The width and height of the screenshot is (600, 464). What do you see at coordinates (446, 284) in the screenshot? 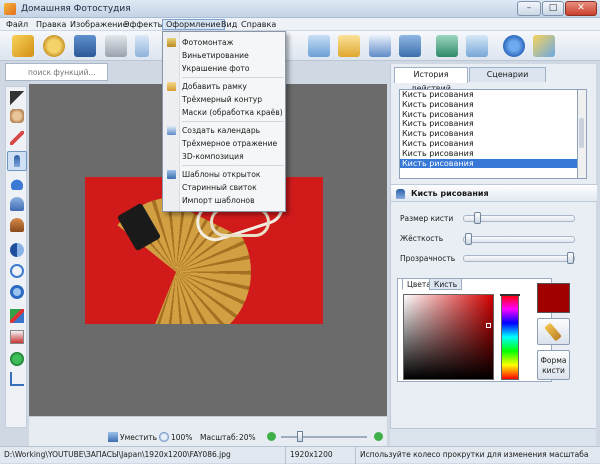
I see `tab-brush: Кисть` at bounding box center [446, 284].